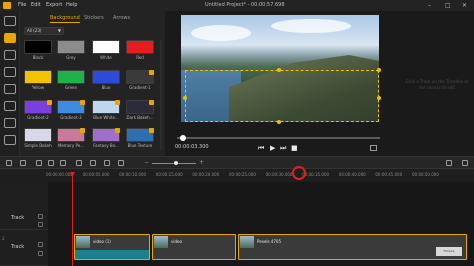 This screenshot has height=266, width=474. Describe the element at coordinates (282, 96) in the screenshot. I see `selection-box` at that location.